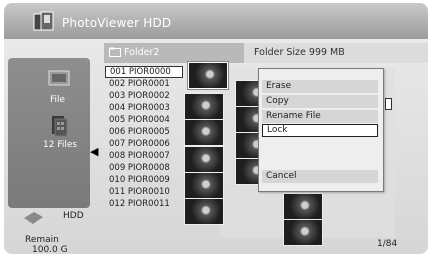 This screenshot has width=431, height=257. What do you see at coordinates (142, 52) in the screenshot?
I see `folder-name: Folder2` at bounding box center [142, 52].